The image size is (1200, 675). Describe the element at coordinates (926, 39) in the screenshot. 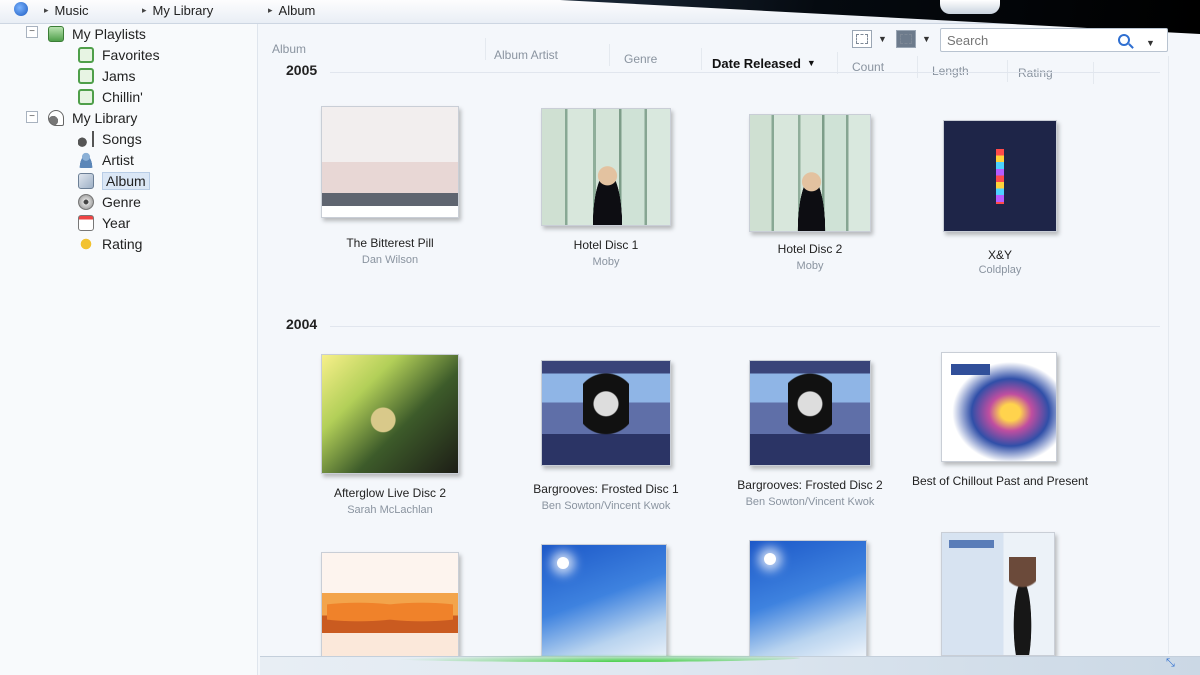

I see `layout-dropdown-icon: ▼` at that location.